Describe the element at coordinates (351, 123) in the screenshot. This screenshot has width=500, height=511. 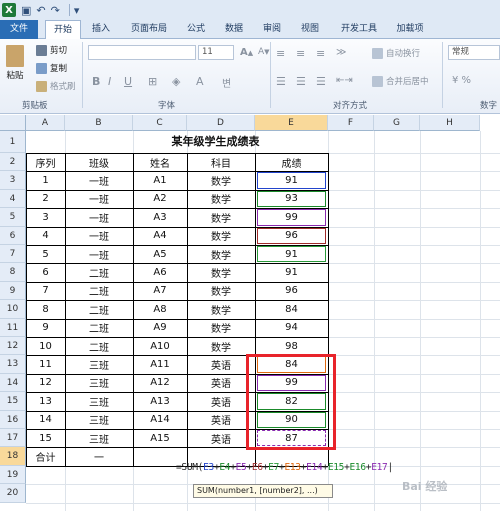
I see `column-header-f: F` at that location.